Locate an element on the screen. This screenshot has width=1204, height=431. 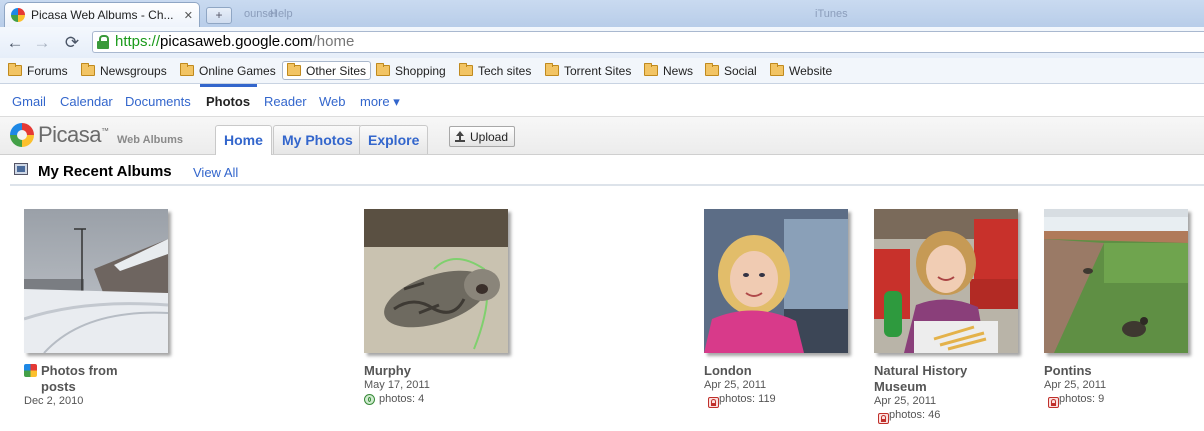
gbar-selected-indicator is located at coordinates (228, 85).